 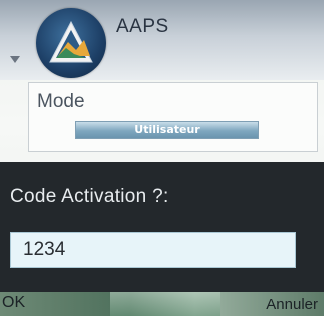 I want to click on mountain-logo-icon, so click(x=71, y=41).